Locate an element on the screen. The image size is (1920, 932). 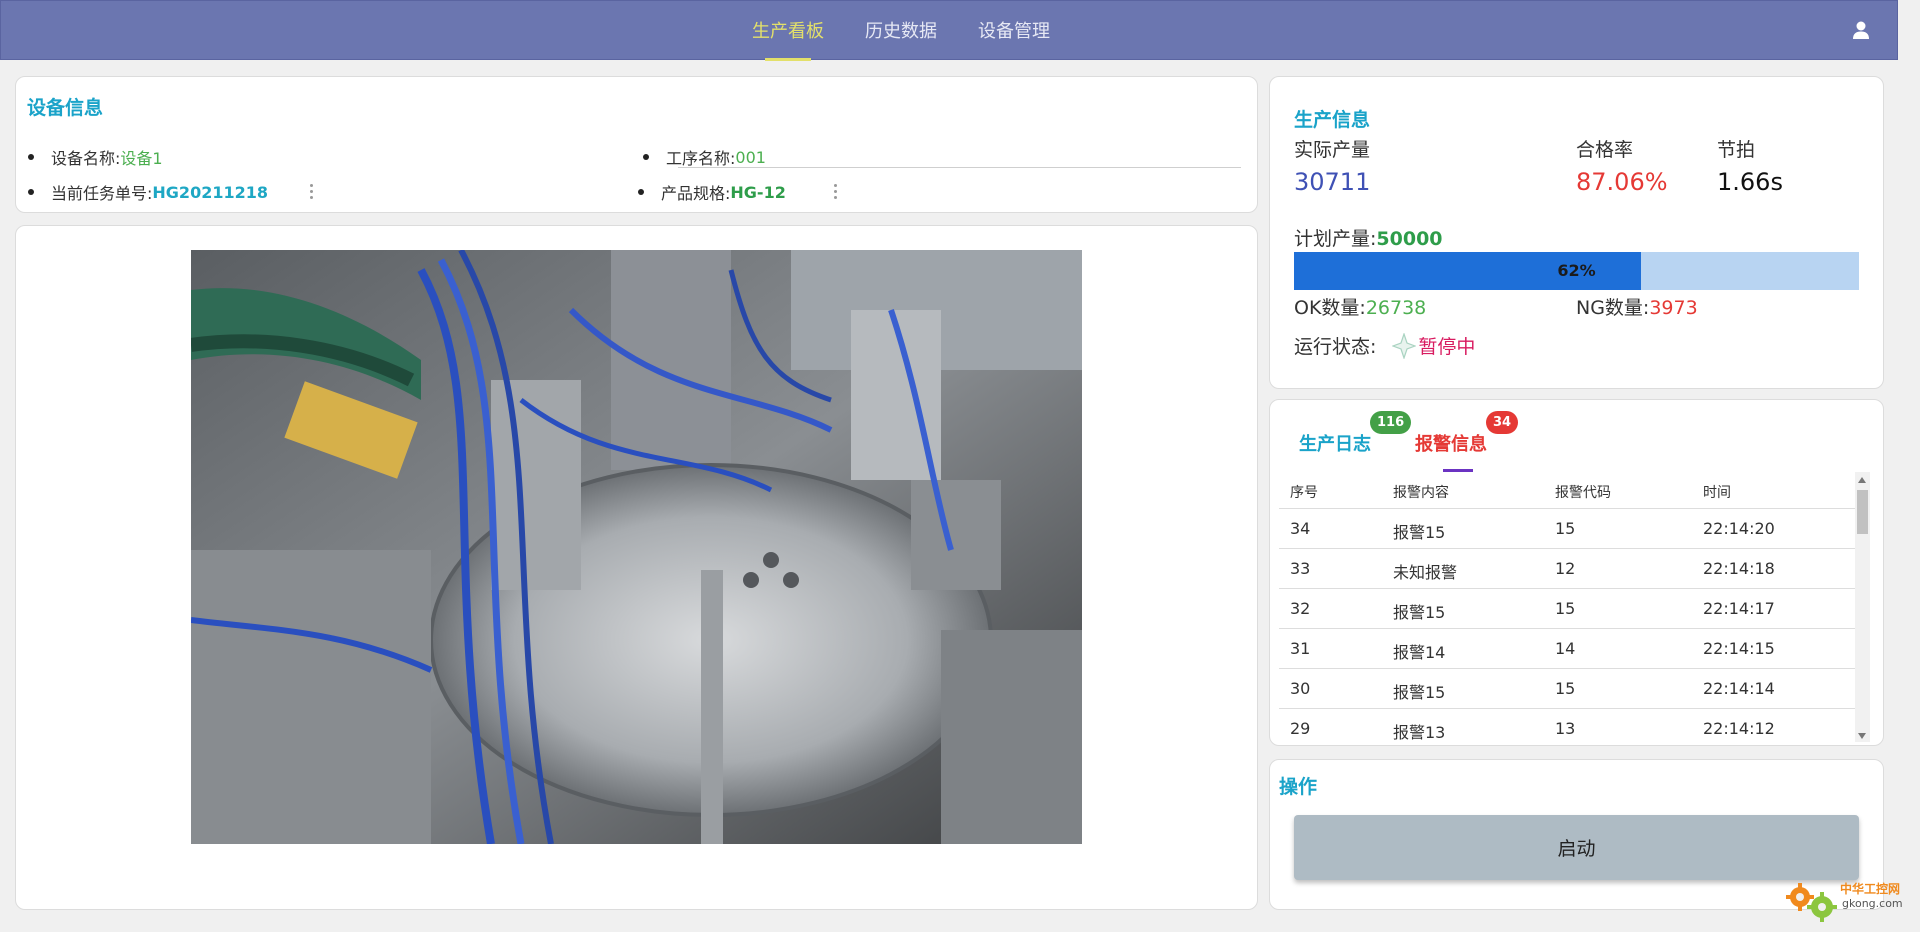
cell-content: 报警14 is located at coordinates (1419, 652).